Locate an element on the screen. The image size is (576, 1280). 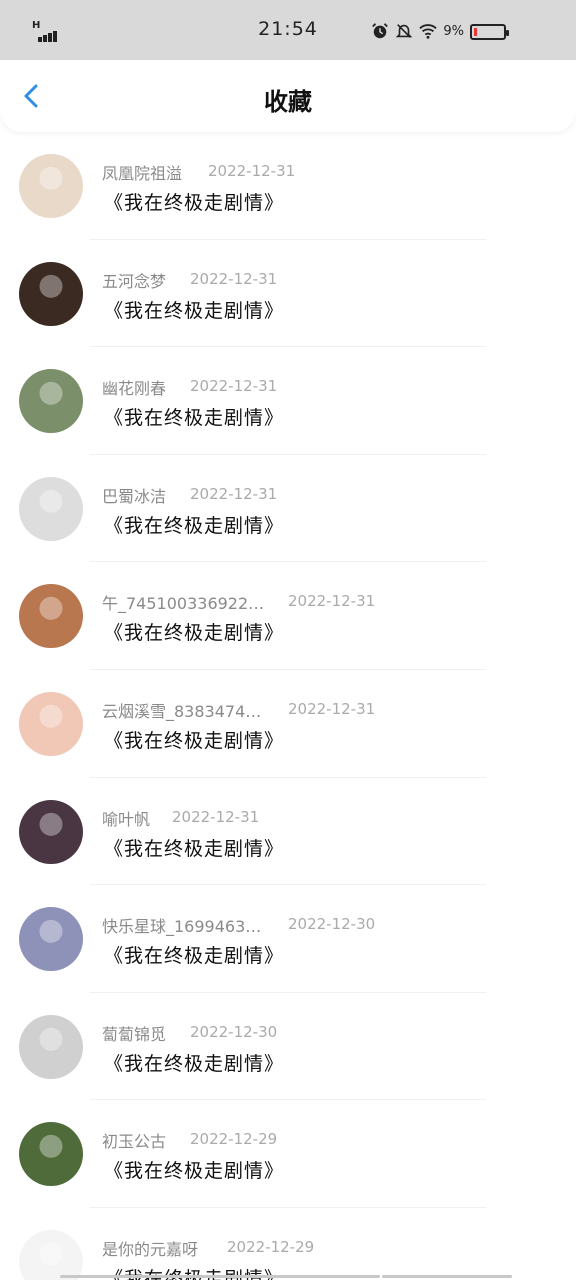
list-item: 喻叶帆 2022-12-31 《我在终极走剧情》 is located at coordinates (288, 832).